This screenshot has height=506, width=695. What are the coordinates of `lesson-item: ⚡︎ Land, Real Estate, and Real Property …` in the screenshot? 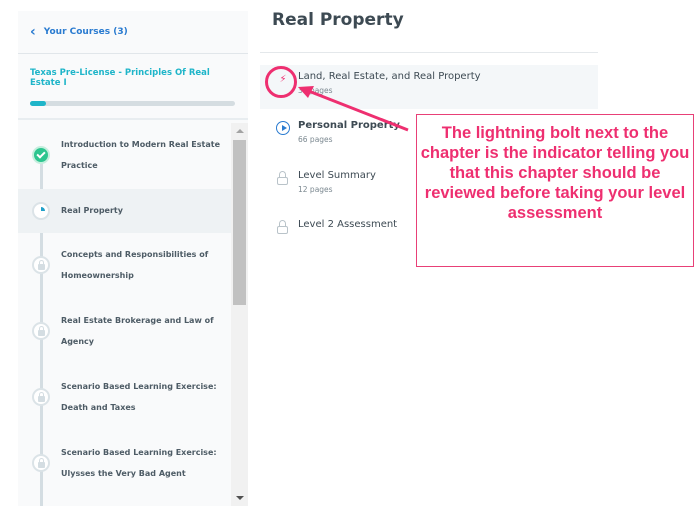 It's located at (429, 87).